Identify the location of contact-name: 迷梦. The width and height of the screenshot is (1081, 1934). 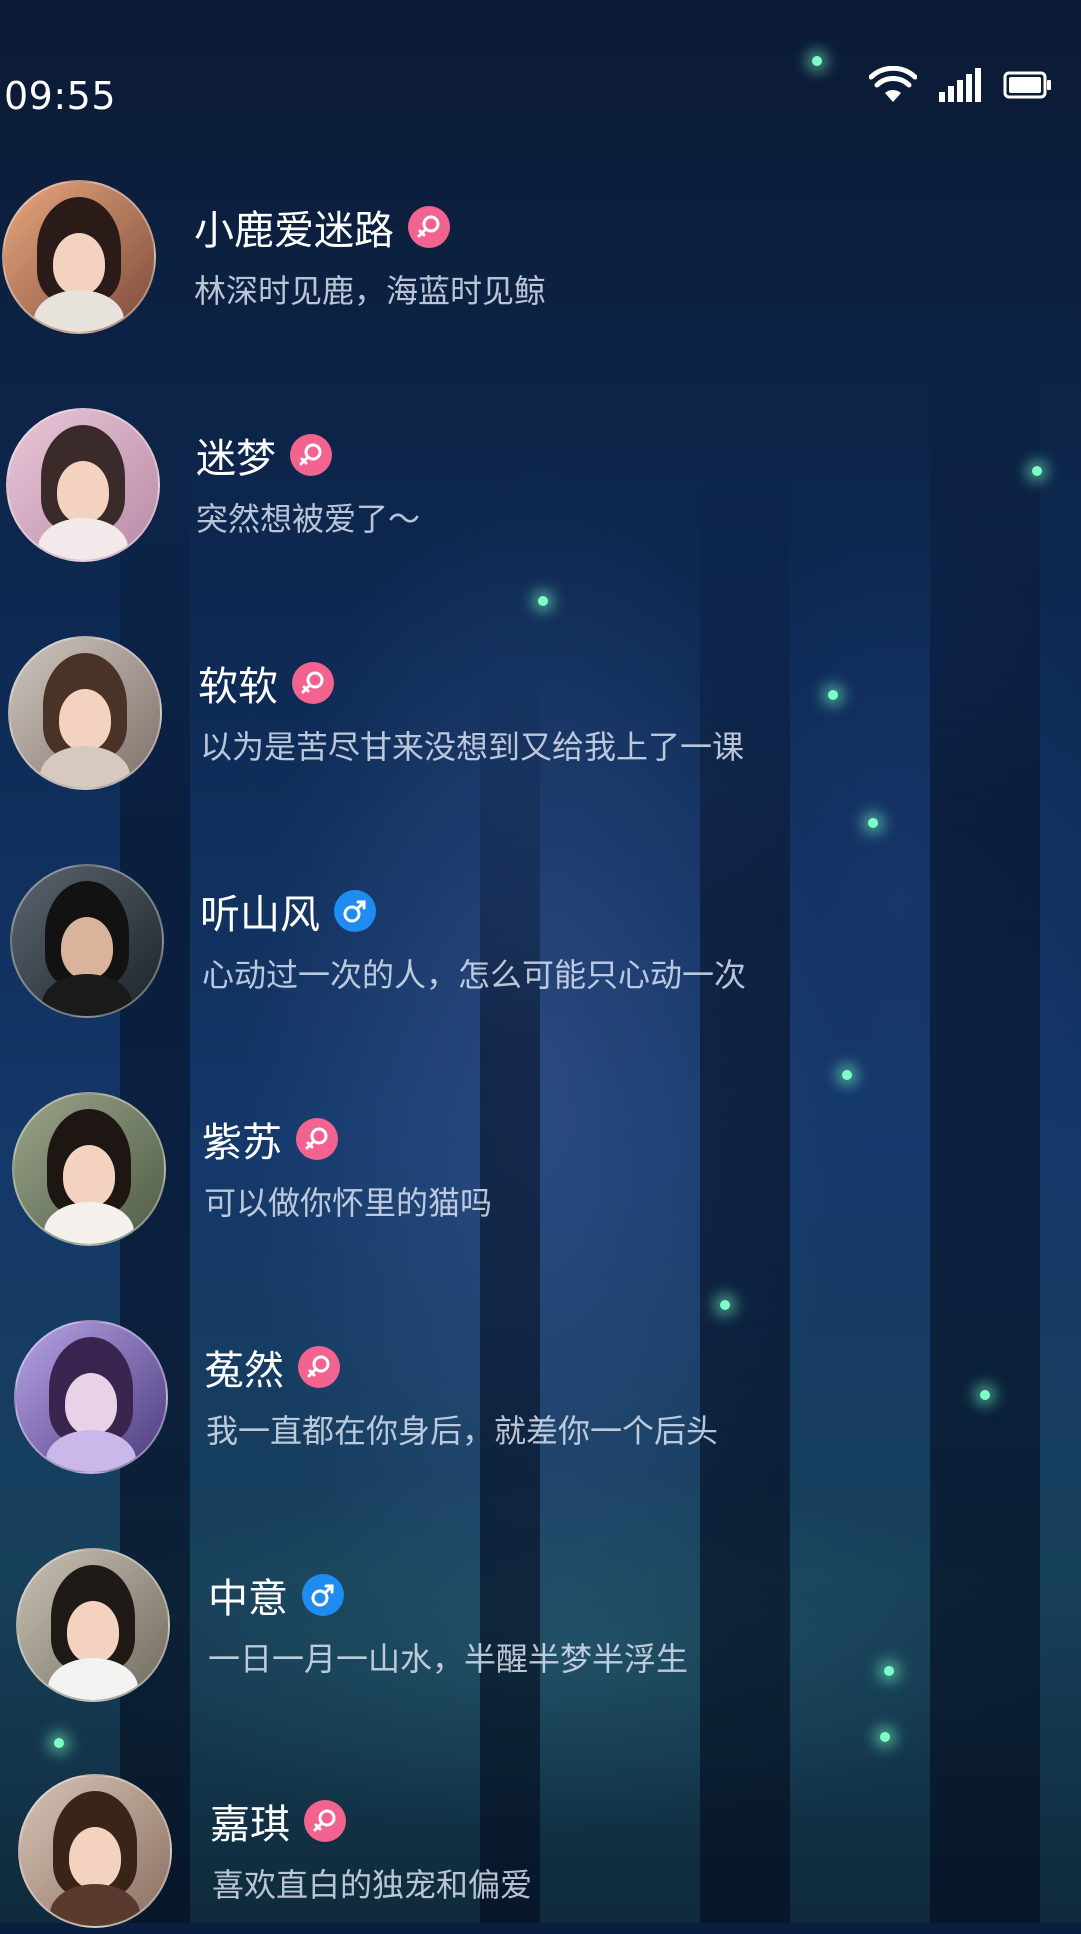
(236, 459).